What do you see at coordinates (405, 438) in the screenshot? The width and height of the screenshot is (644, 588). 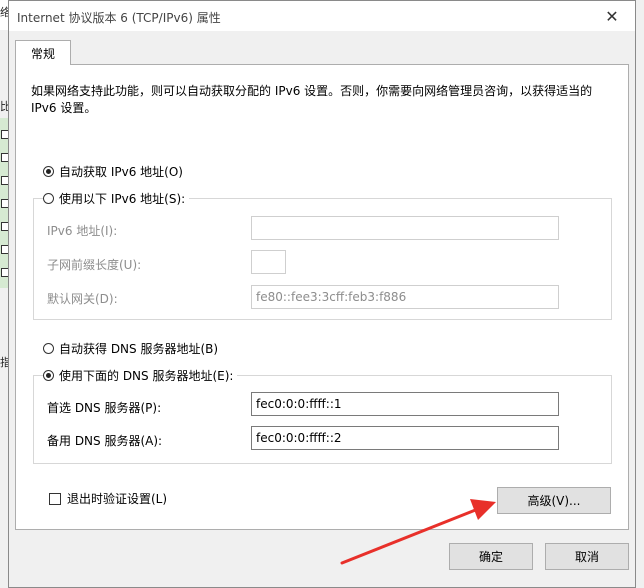 I see `alternate-dns-field: fec0:0:0:ffff::2` at bounding box center [405, 438].